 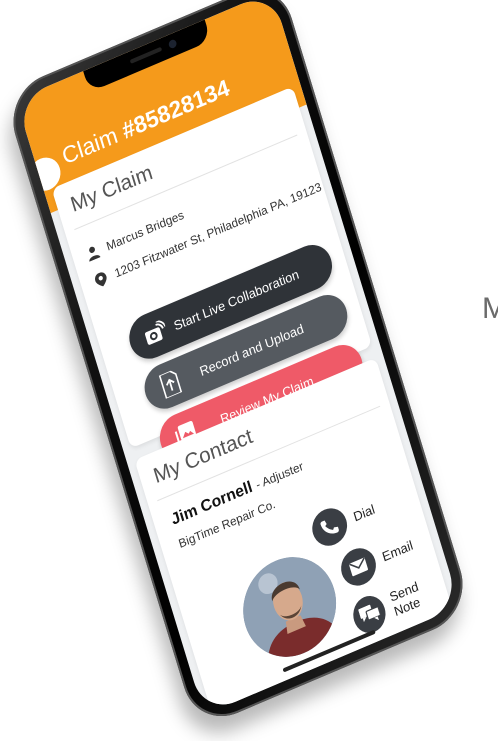 What do you see at coordinates (397, 550) in the screenshot?
I see `email-label: Email` at bounding box center [397, 550].